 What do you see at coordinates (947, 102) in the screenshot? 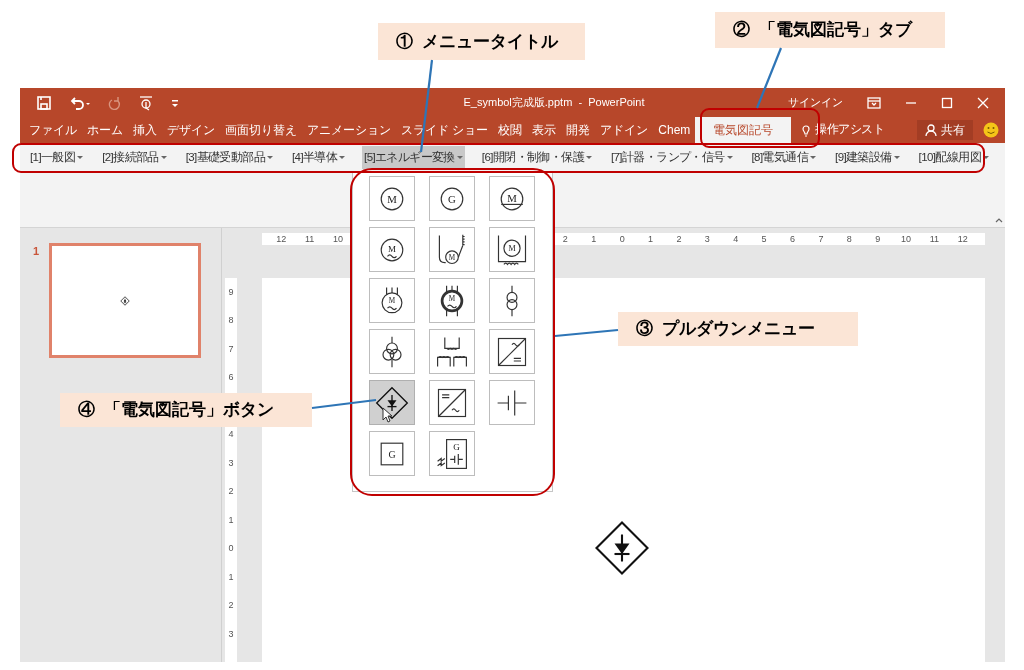
I see `maximize-icon` at bounding box center [947, 102].